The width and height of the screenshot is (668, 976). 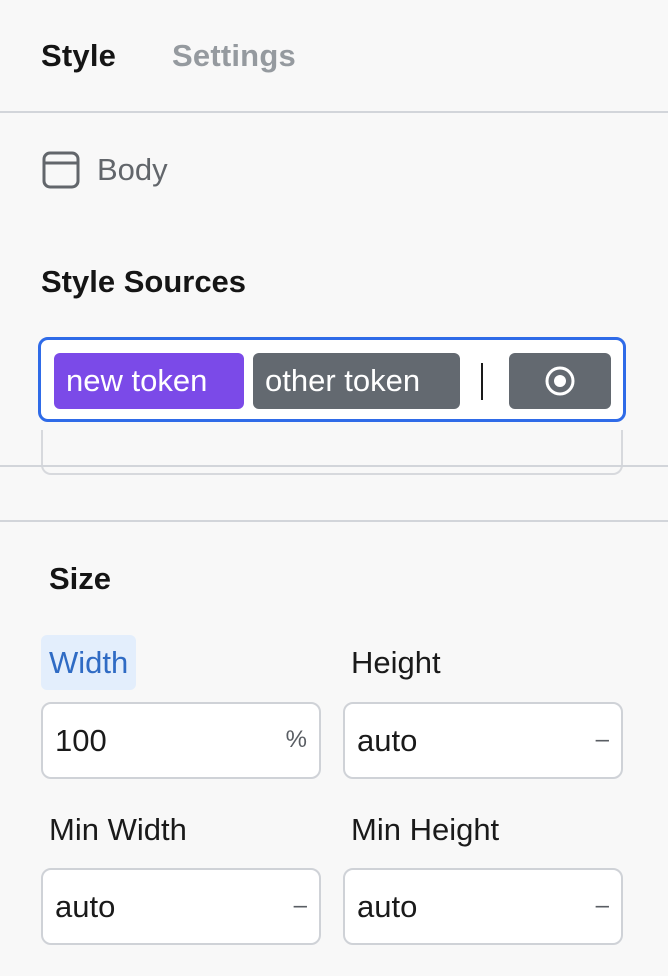 What do you see at coordinates (396, 663) in the screenshot?
I see `height-label: Height` at bounding box center [396, 663].